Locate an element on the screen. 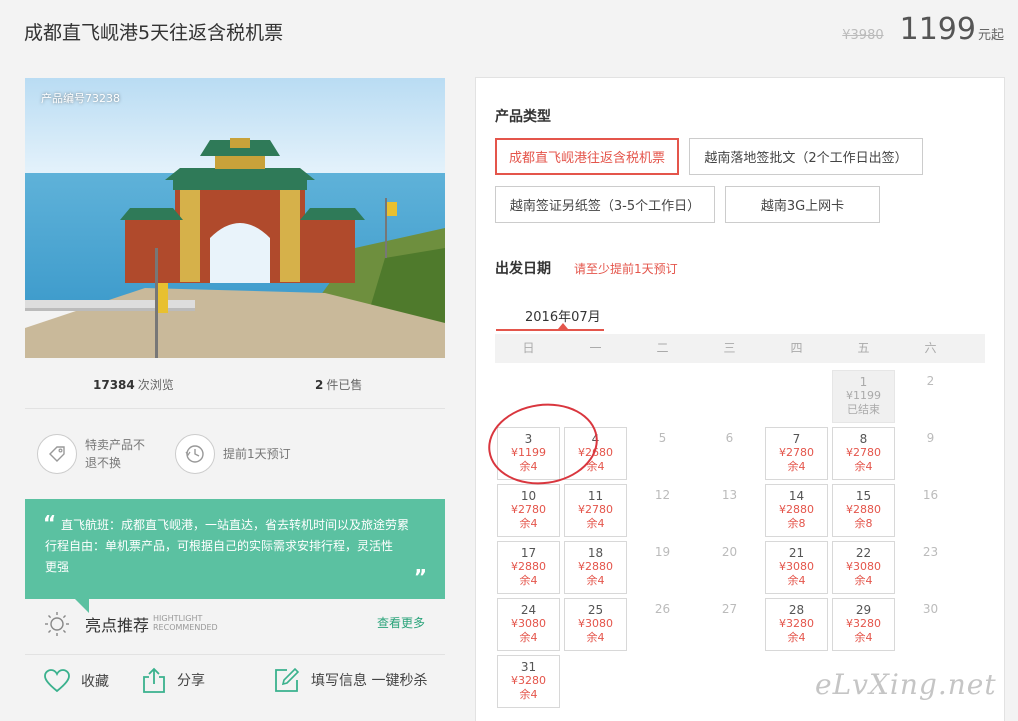  calendar-day-10: 10 ¥2780 余4 is located at coordinates (528, 510).